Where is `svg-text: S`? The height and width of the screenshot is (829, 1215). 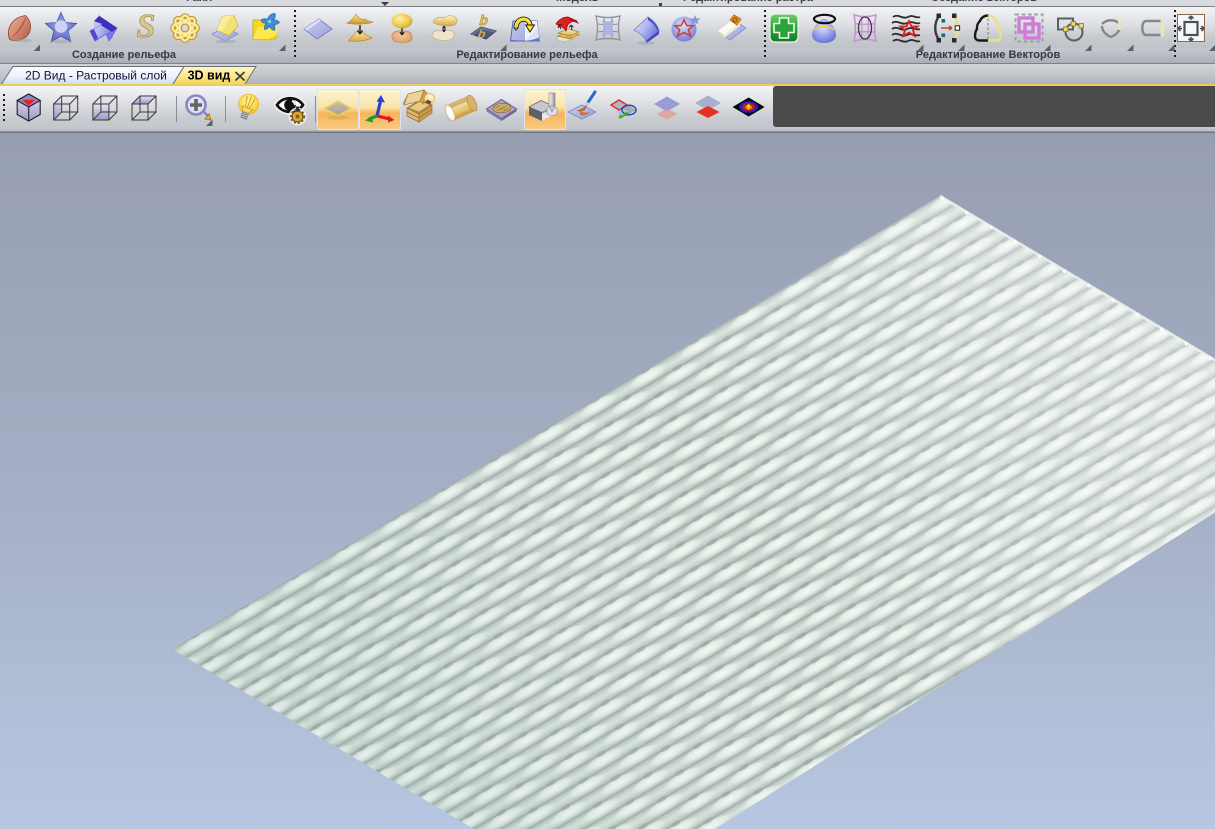
svg-text: S is located at coordinates (146, 26).